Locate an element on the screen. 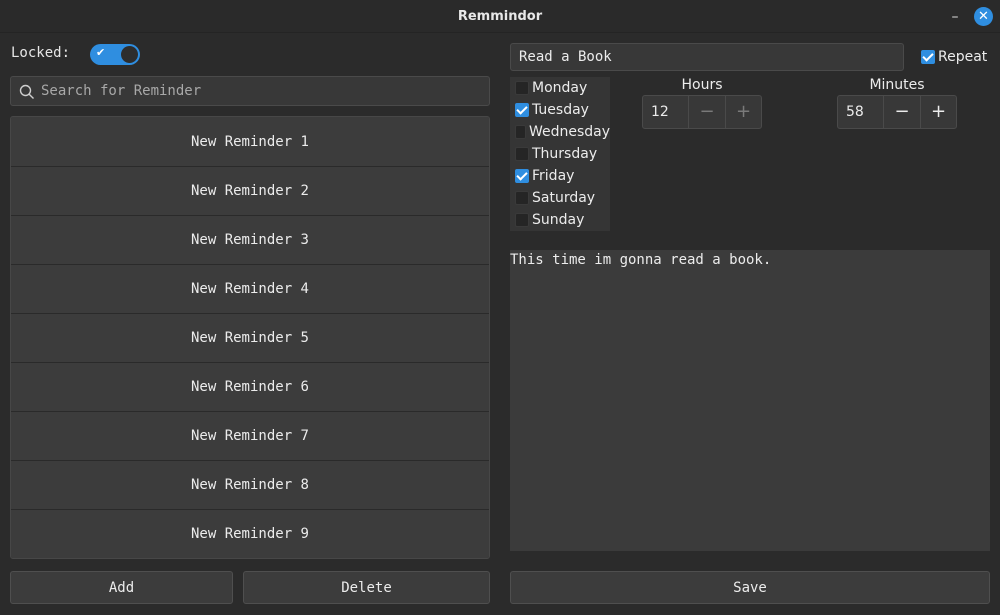 Image resolution: width=1000 pixels, height=615 pixels. hours-label: Hours is located at coordinates (702, 85).